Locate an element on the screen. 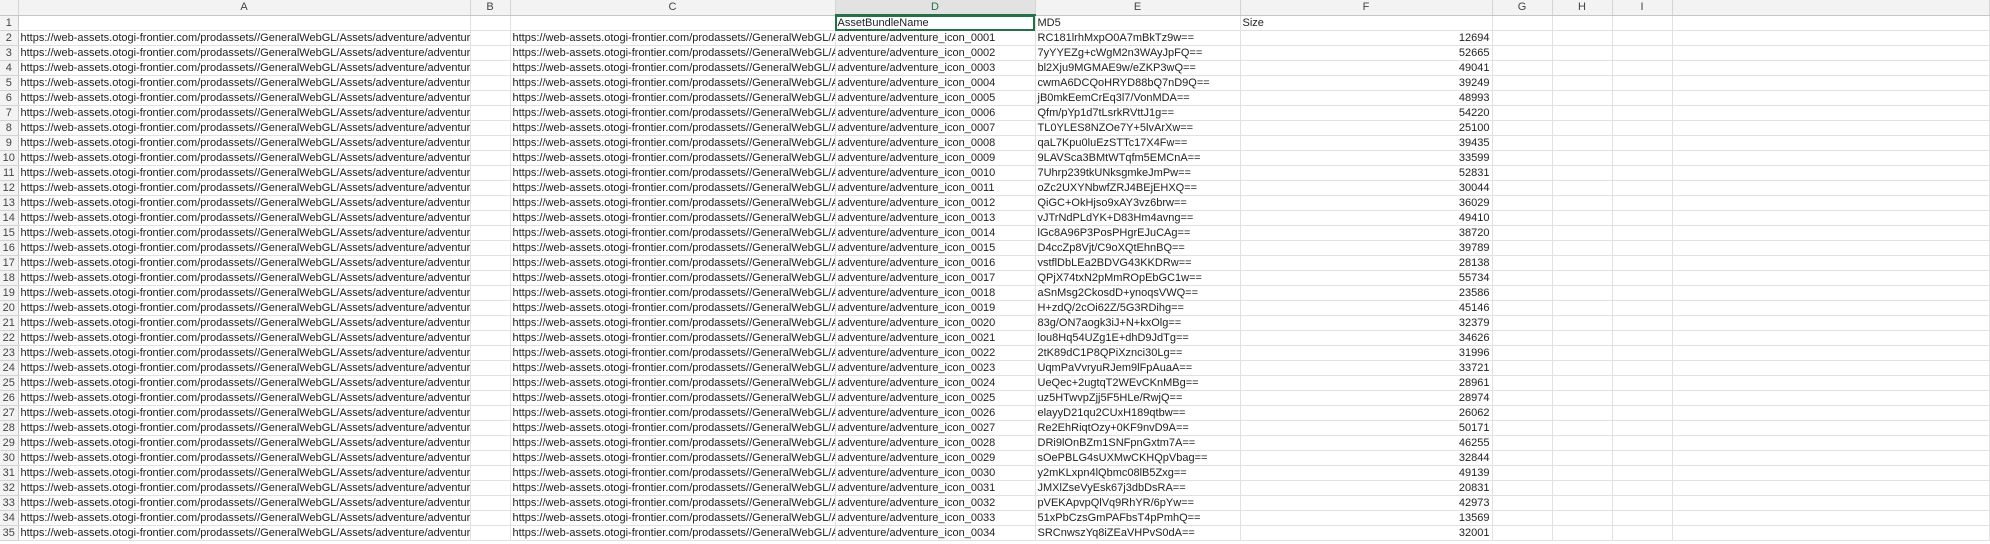 The image size is (1990, 544). row-header: 24 is located at coordinates (9, 368).